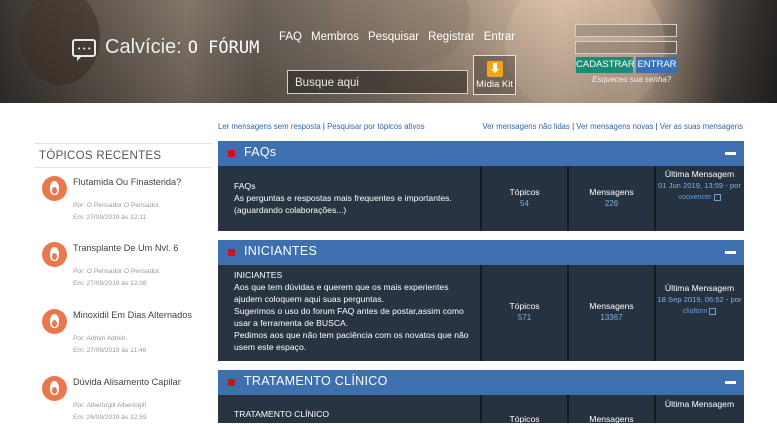 The image size is (777, 424). What do you see at coordinates (691, 185) in the screenshot?
I see `last-post-date-text: 01 Jun 2019, 13:59` at bounding box center [691, 185].